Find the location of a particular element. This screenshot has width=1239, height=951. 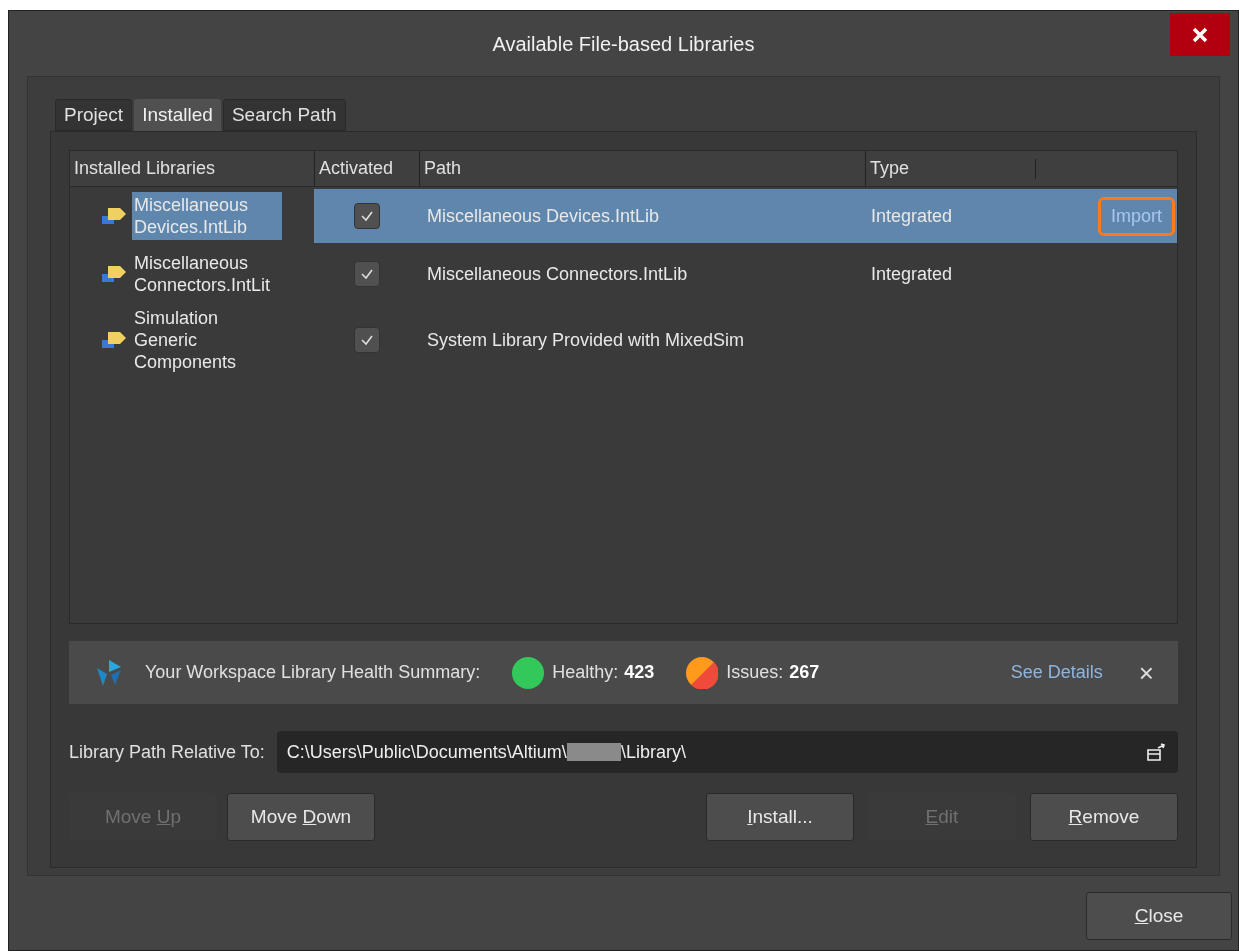

dialog-button: Move Down is located at coordinates (301, 817).